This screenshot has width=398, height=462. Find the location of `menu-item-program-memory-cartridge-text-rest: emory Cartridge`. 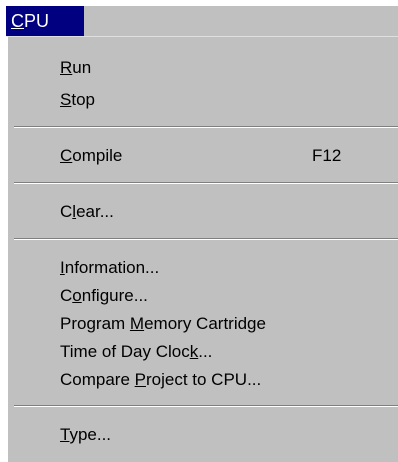

menu-item-program-memory-cartridge-text-rest: emory Cartridge is located at coordinates (205, 323).